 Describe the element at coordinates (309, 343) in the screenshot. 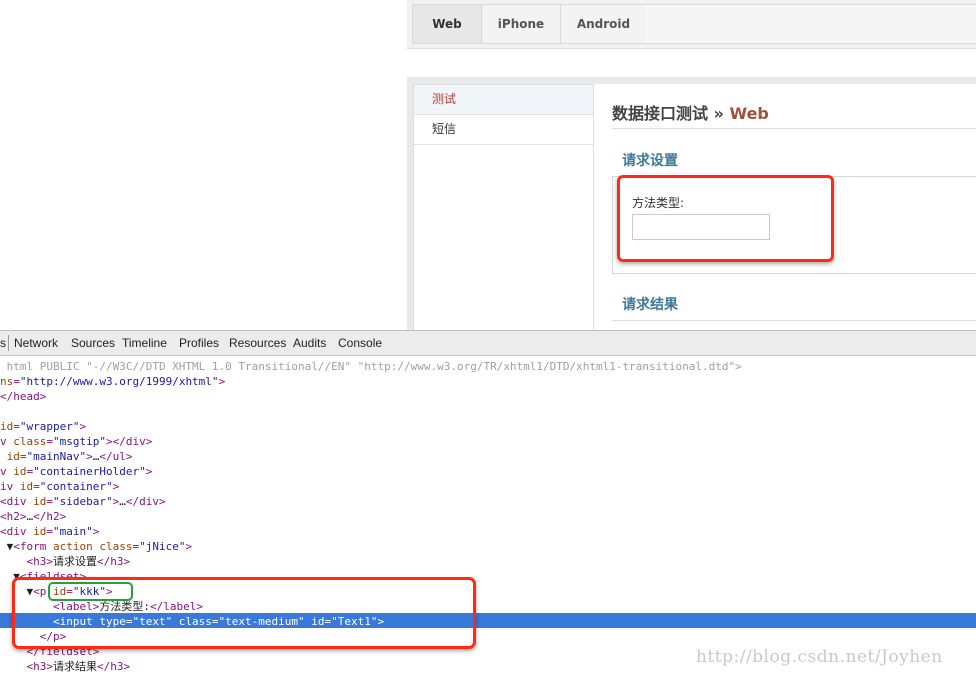

I see `devtools-tab-audits: Audits` at that location.